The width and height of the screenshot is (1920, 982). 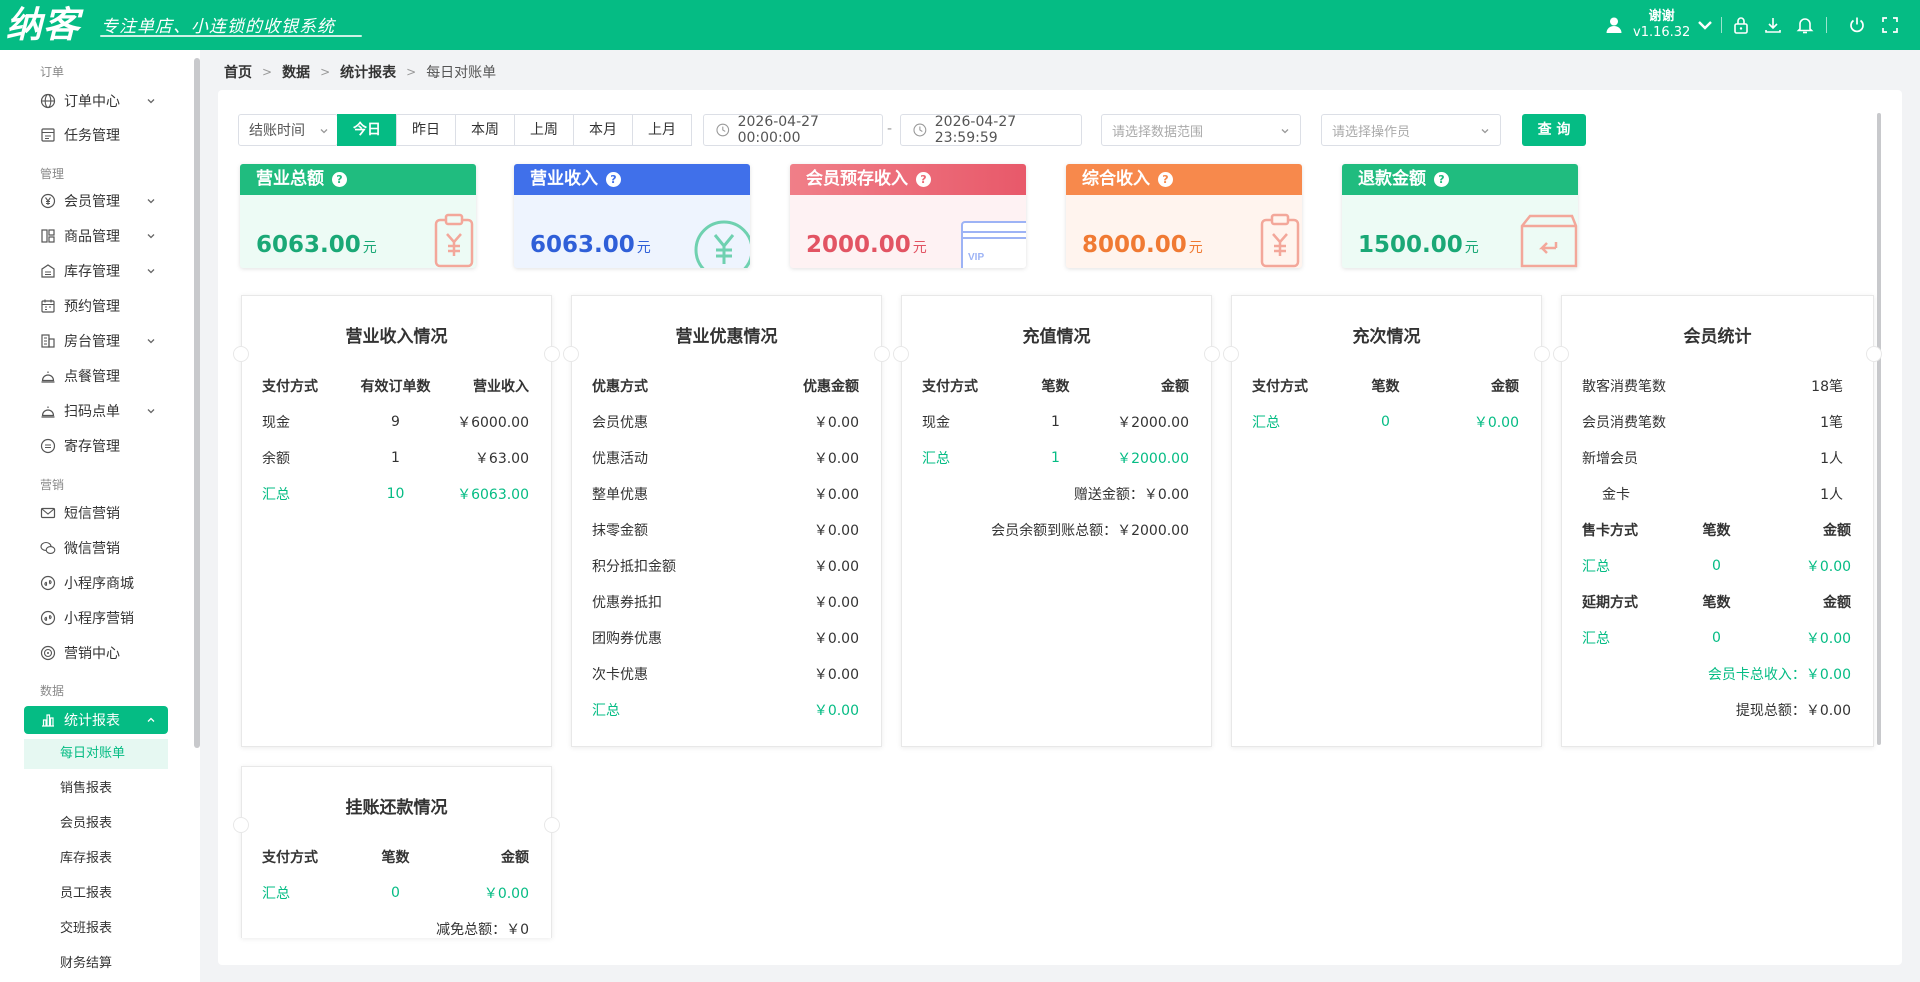 I want to click on date-range-tabs: 今日 昨日 本周 上周 本月 上月, so click(x=514, y=130).